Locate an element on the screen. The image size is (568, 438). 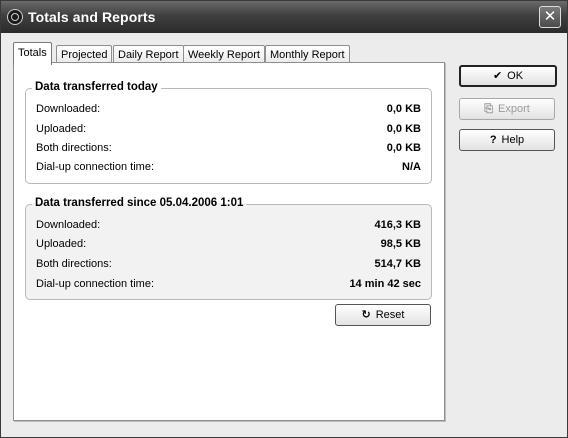
since-both-row: Both directions: 514,7 KB is located at coordinates (228, 264).